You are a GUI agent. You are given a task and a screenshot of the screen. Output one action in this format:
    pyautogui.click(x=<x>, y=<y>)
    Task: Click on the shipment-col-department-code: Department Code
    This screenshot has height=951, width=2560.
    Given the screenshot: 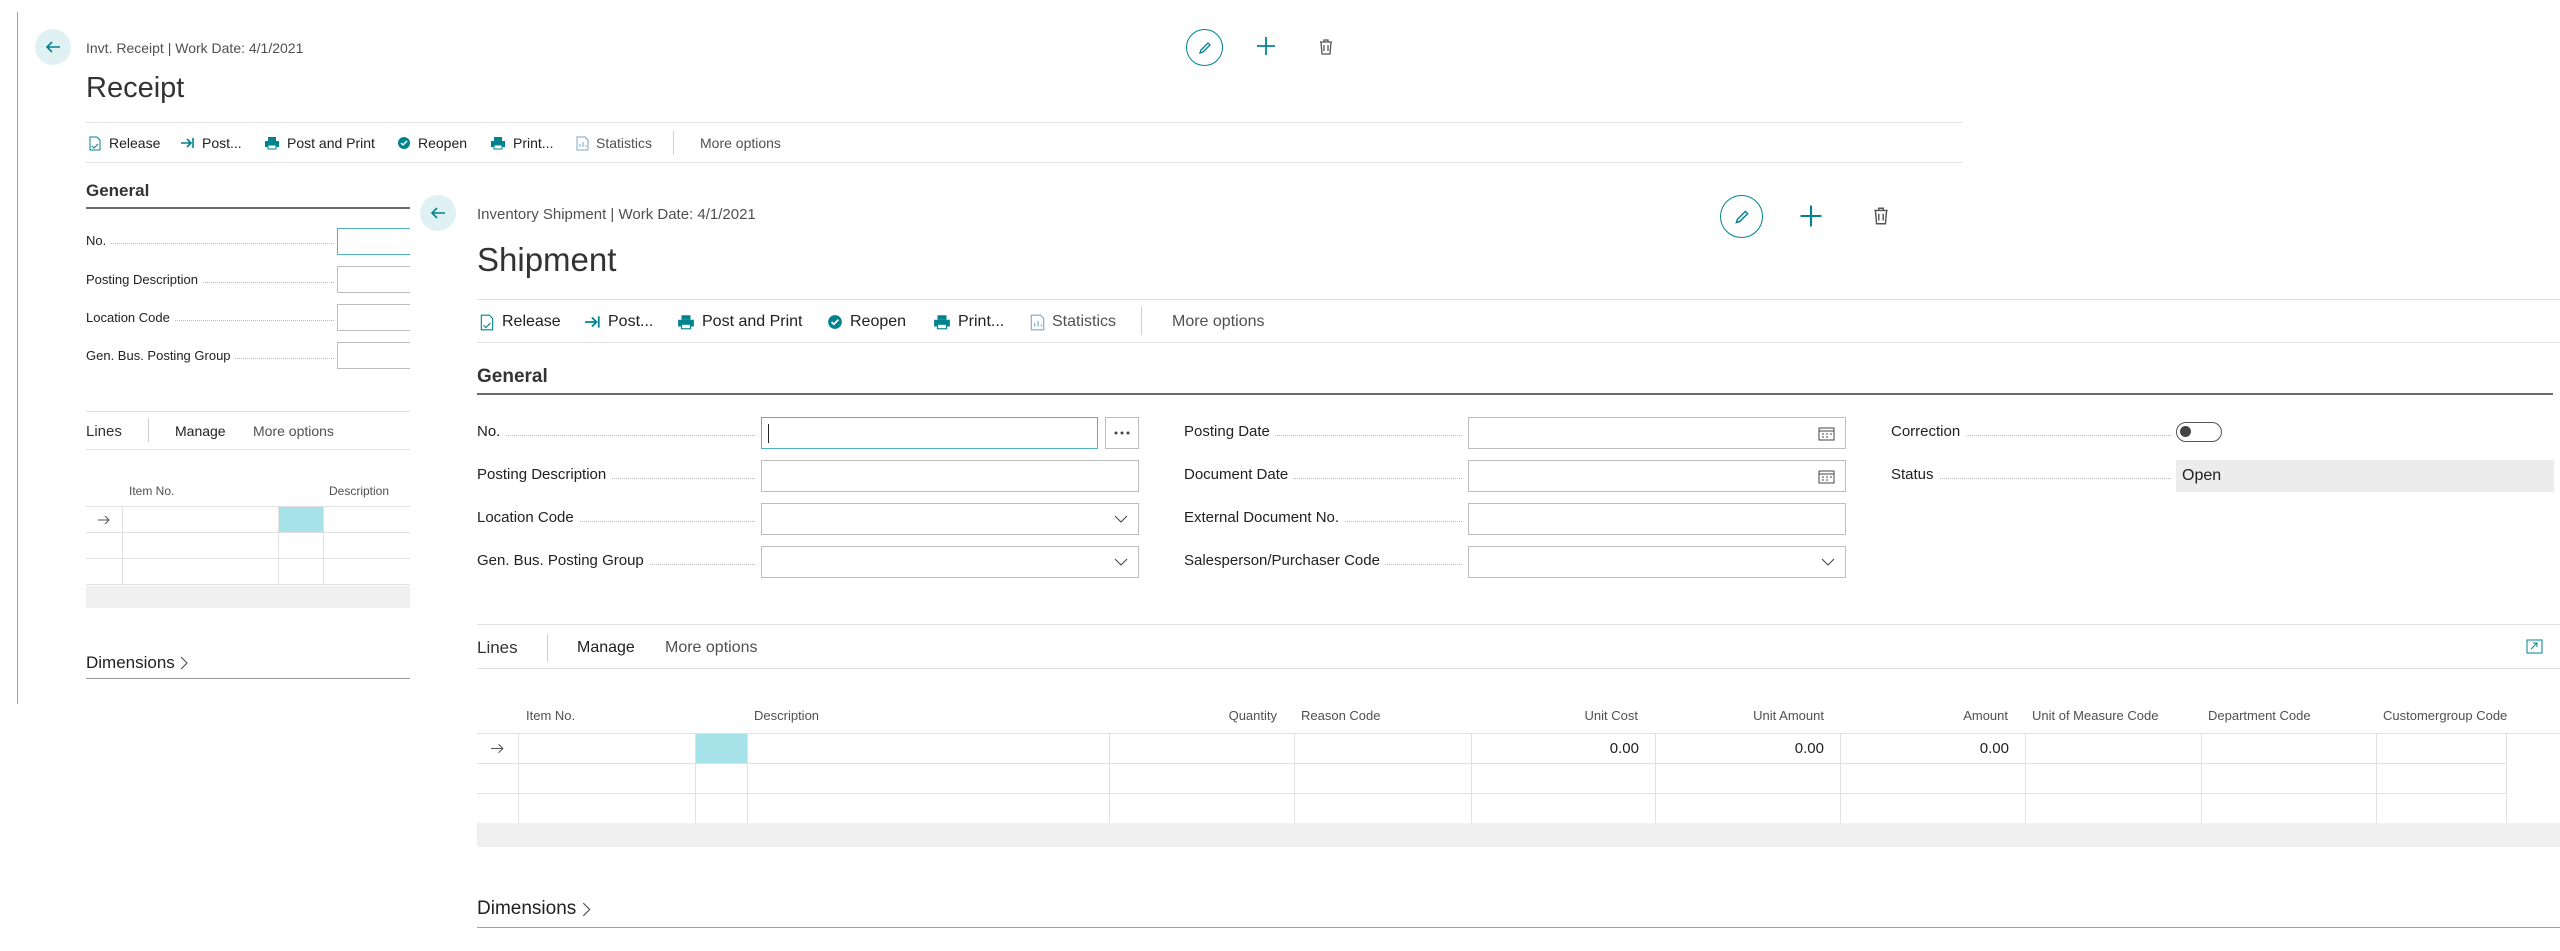 What is the action you would take?
    pyautogui.click(x=2259, y=715)
    